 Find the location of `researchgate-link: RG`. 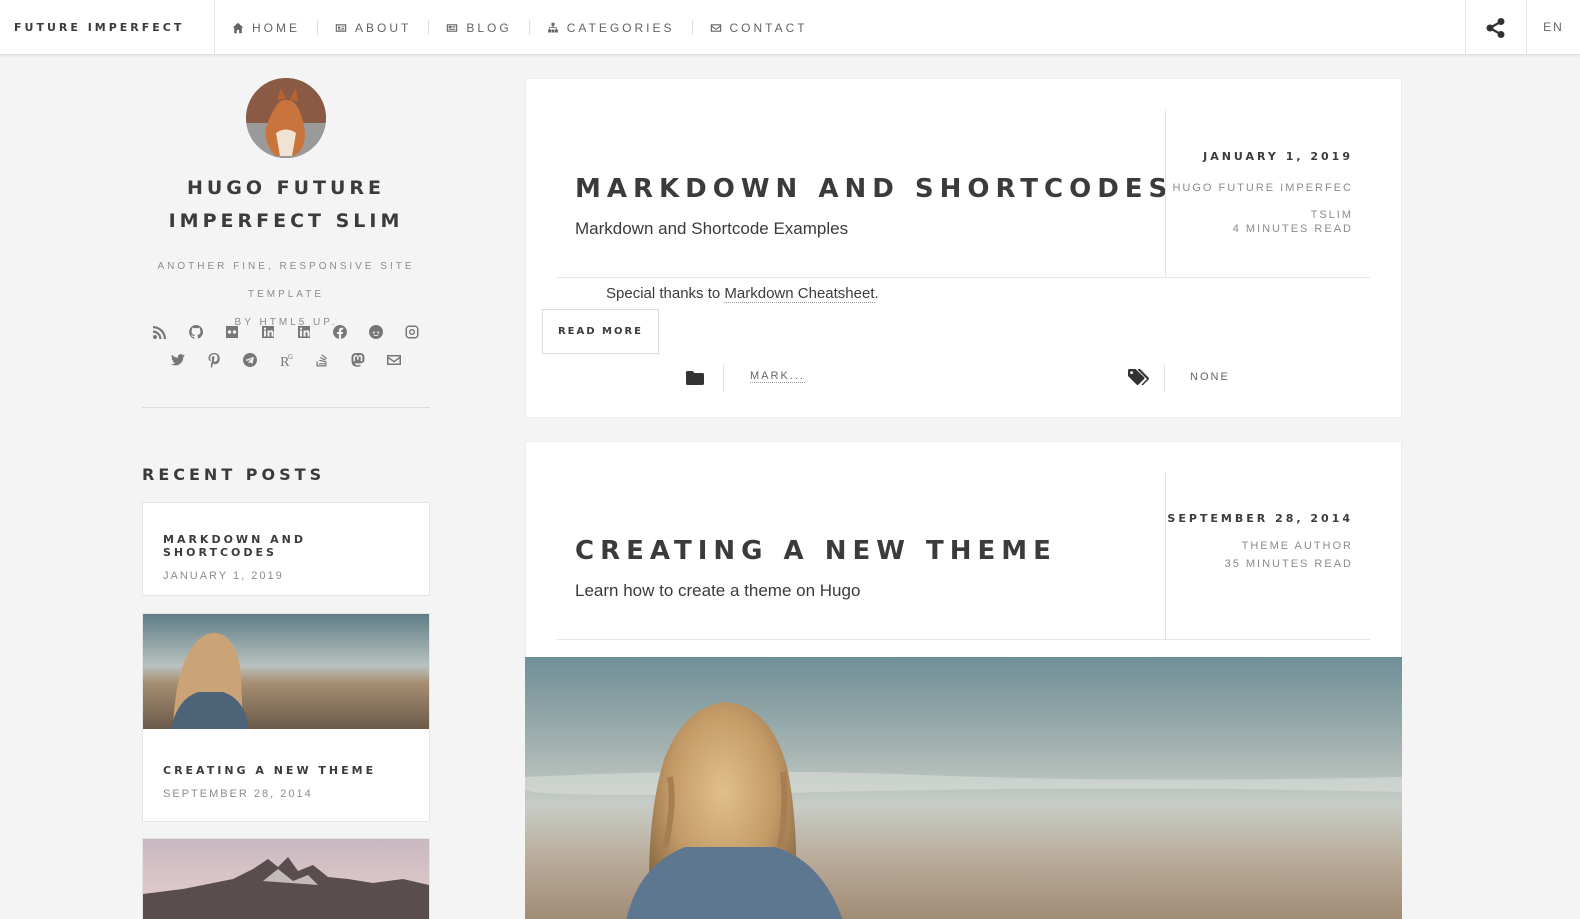

researchgate-link: RG is located at coordinates (286, 360).